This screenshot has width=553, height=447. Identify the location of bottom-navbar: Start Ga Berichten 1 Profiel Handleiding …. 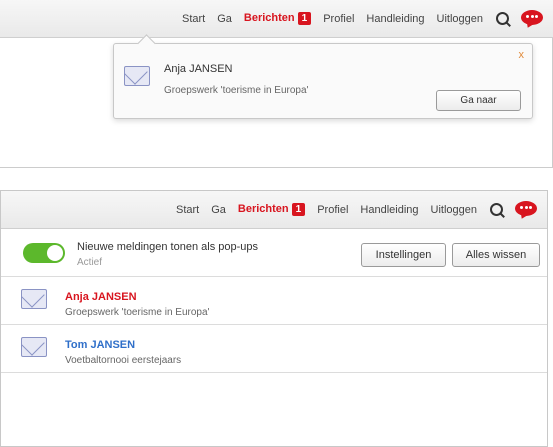
(274, 210).